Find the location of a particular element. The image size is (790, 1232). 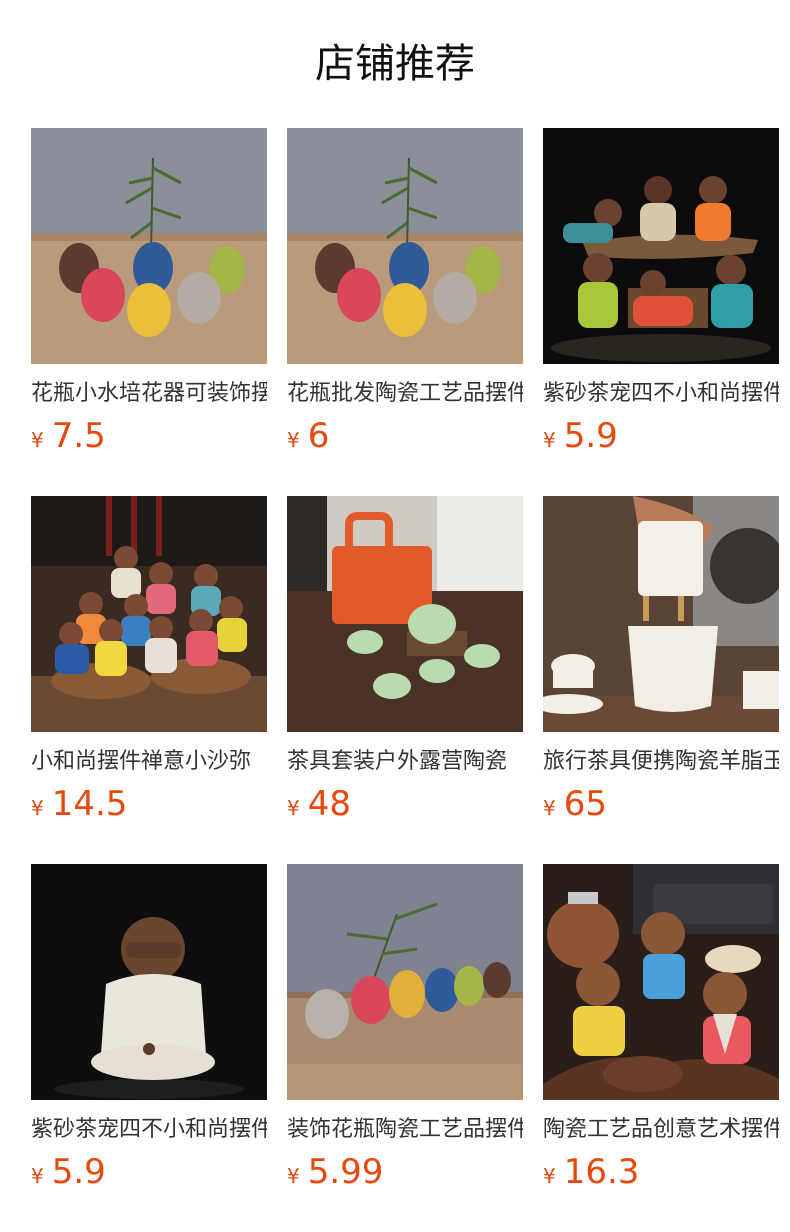

price-value: 7.5 is located at coordinates (78, 436).